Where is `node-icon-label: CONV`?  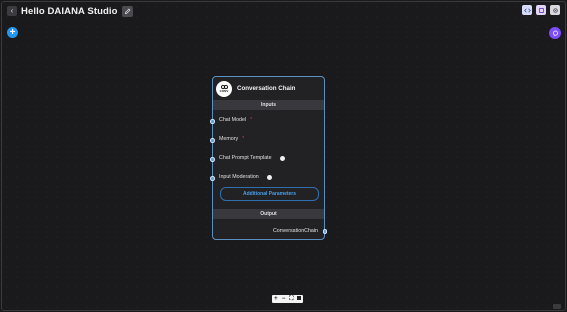 node-icon-label: CONV is located at coordinates (224, 91).